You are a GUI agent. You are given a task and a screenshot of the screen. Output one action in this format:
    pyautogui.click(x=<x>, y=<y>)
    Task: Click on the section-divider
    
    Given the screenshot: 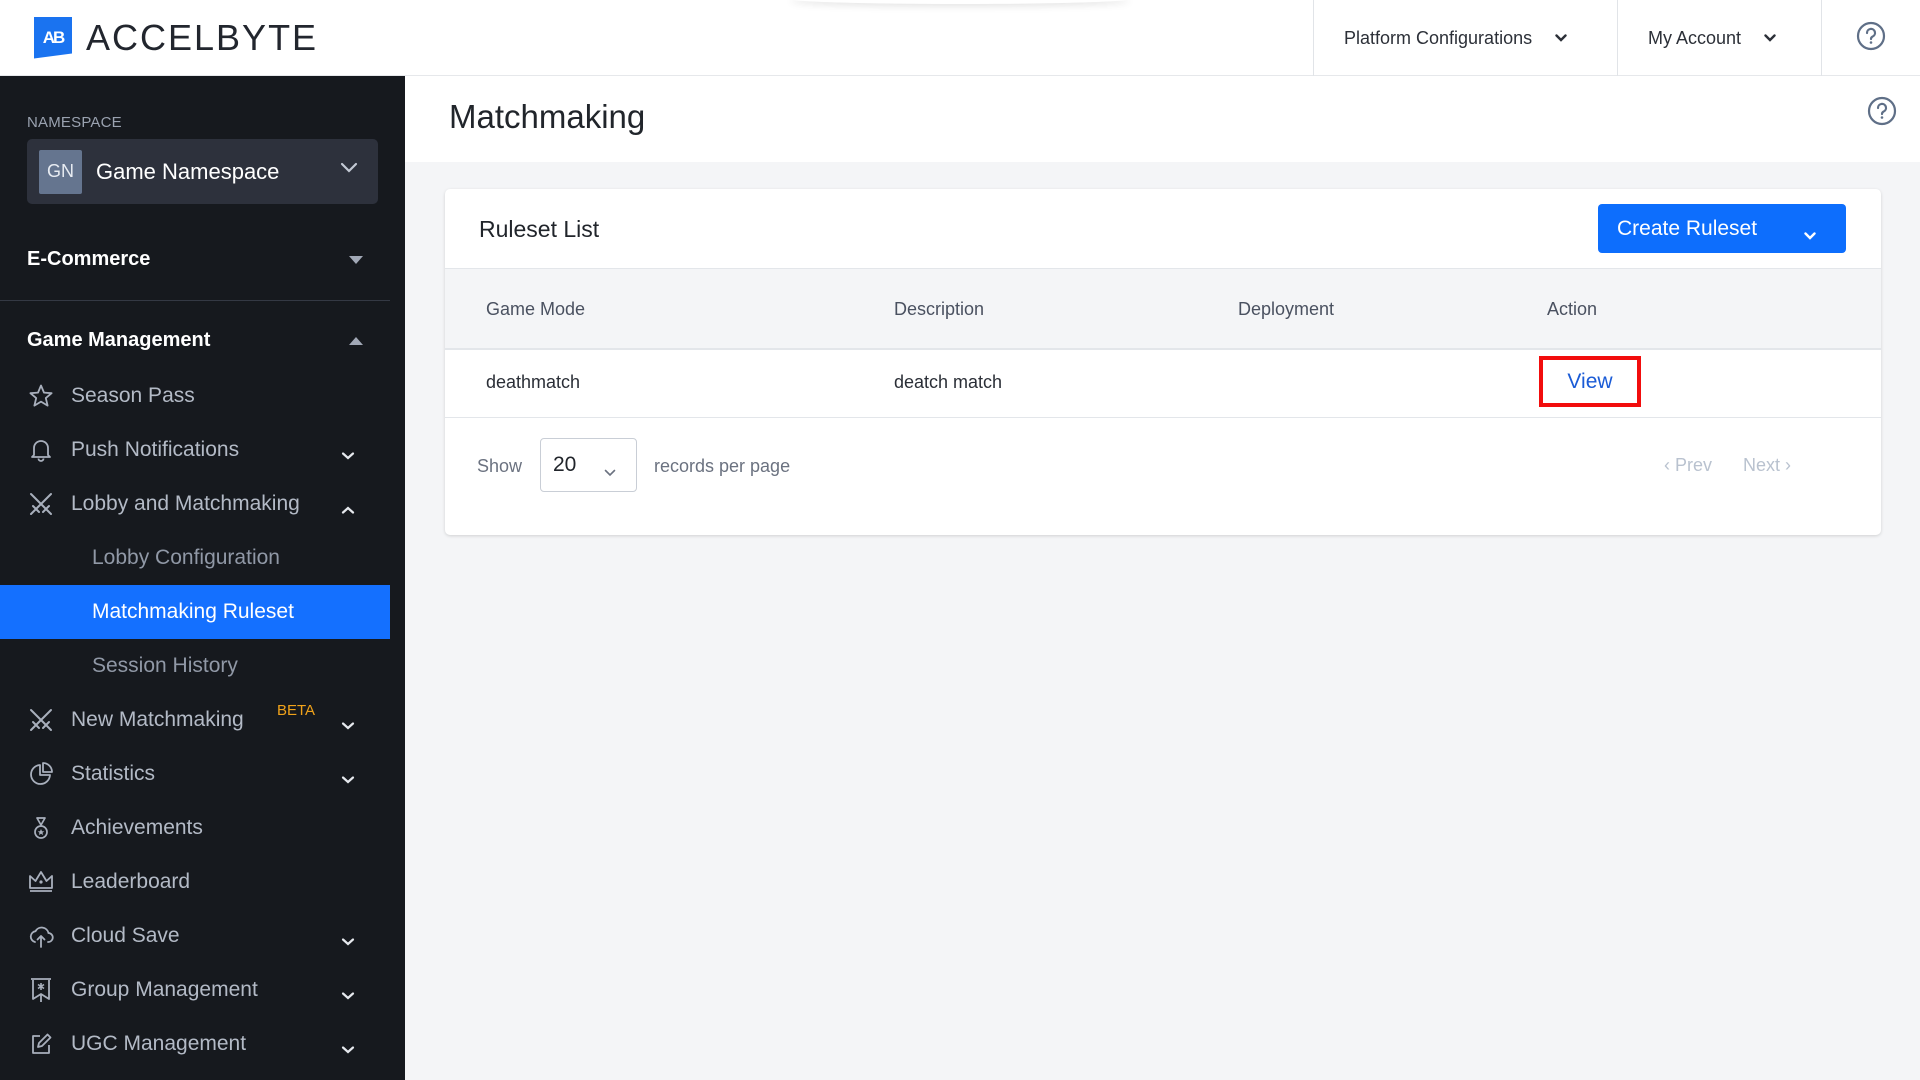 What is the action you would take?
    pyautogui.click(x=195, y=300)
    